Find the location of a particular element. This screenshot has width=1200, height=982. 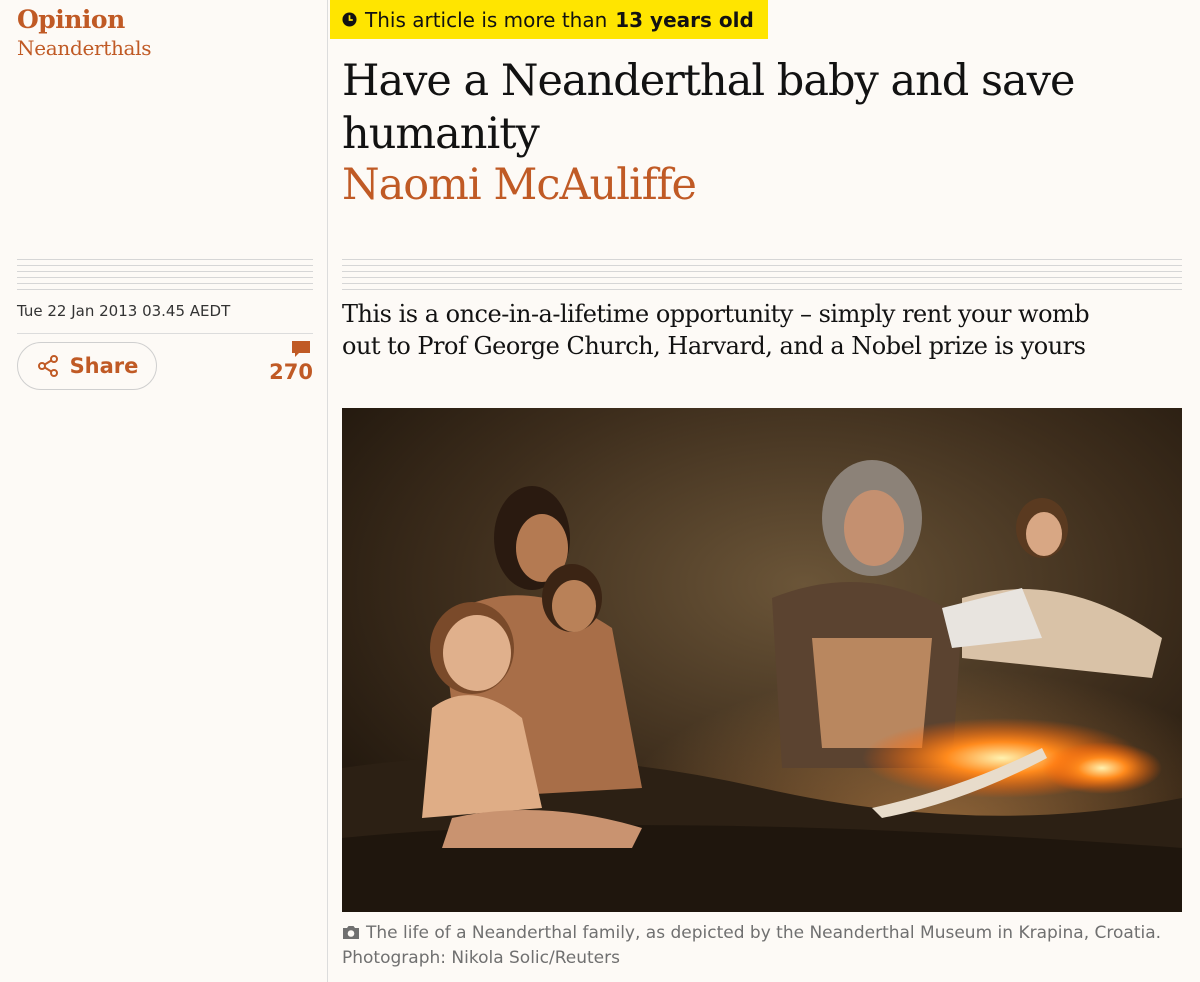

share-icon is located at coordinates (47, 366).